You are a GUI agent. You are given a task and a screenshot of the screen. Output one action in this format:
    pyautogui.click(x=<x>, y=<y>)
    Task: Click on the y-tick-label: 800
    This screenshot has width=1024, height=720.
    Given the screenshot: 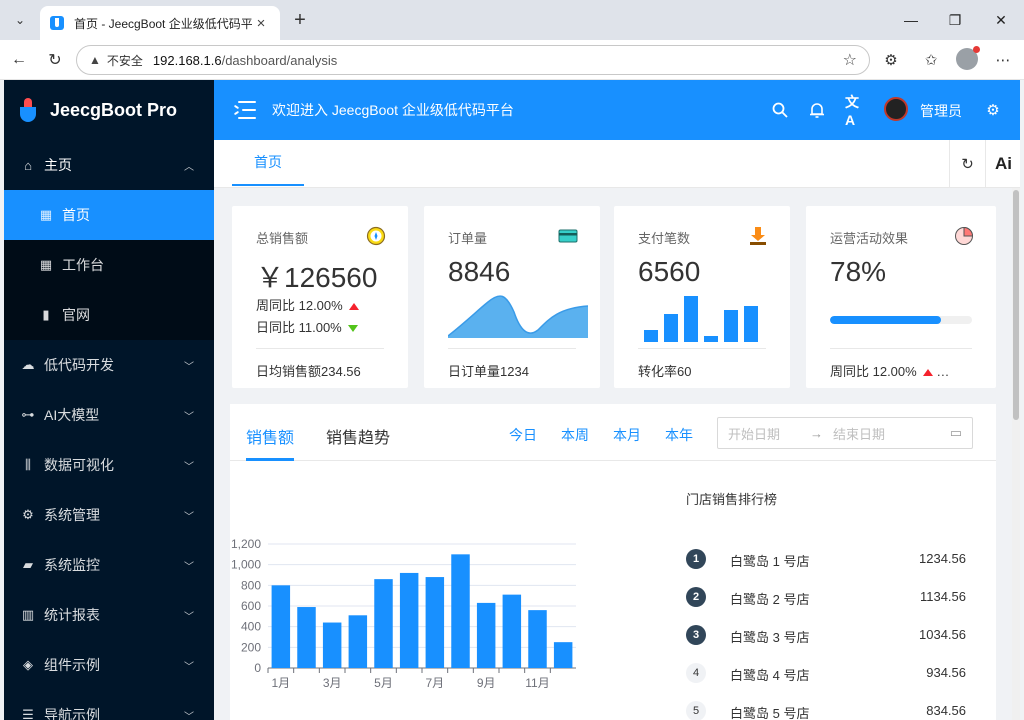 What is the action you would take?
    pyautogui.click(x=251, y=585)
    